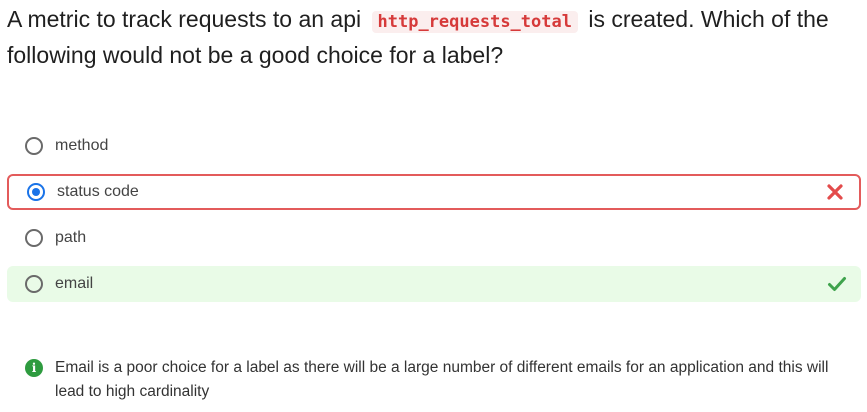 This screenshot has width=867, height=412. What do you see at coordinates (34, 368) in the screenshot?
I see `info-icon: i` at bounding box center [34, 368].